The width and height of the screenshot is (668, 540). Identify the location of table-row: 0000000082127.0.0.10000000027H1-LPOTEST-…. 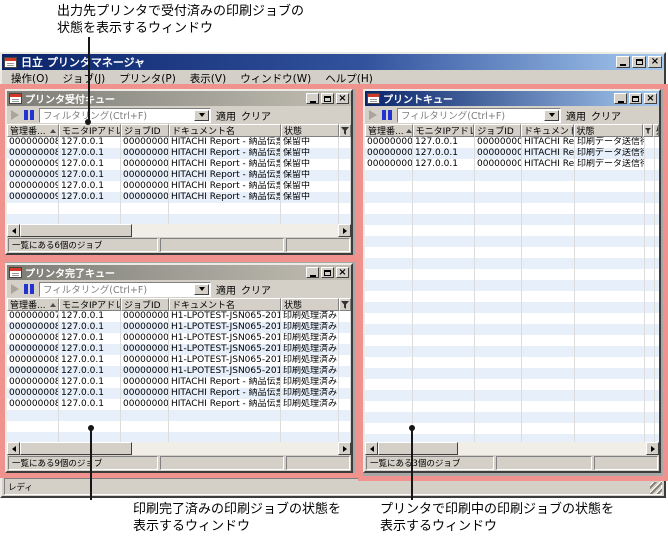
(179, 349).